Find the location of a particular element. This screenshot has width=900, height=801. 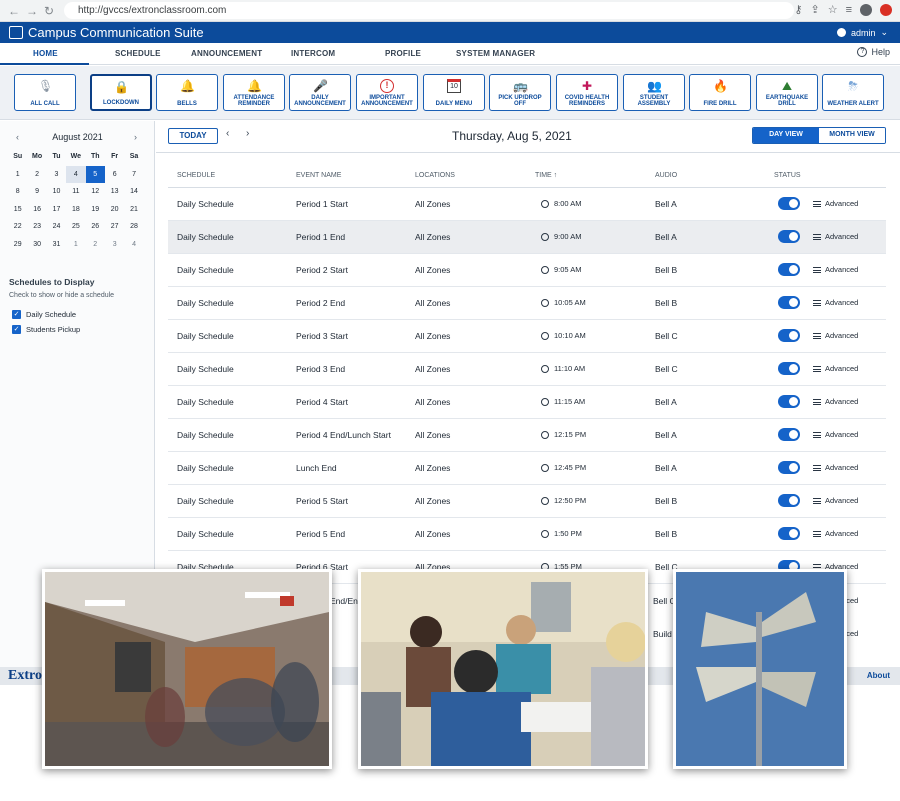

extension-icon is located at coordinates (886, 9).